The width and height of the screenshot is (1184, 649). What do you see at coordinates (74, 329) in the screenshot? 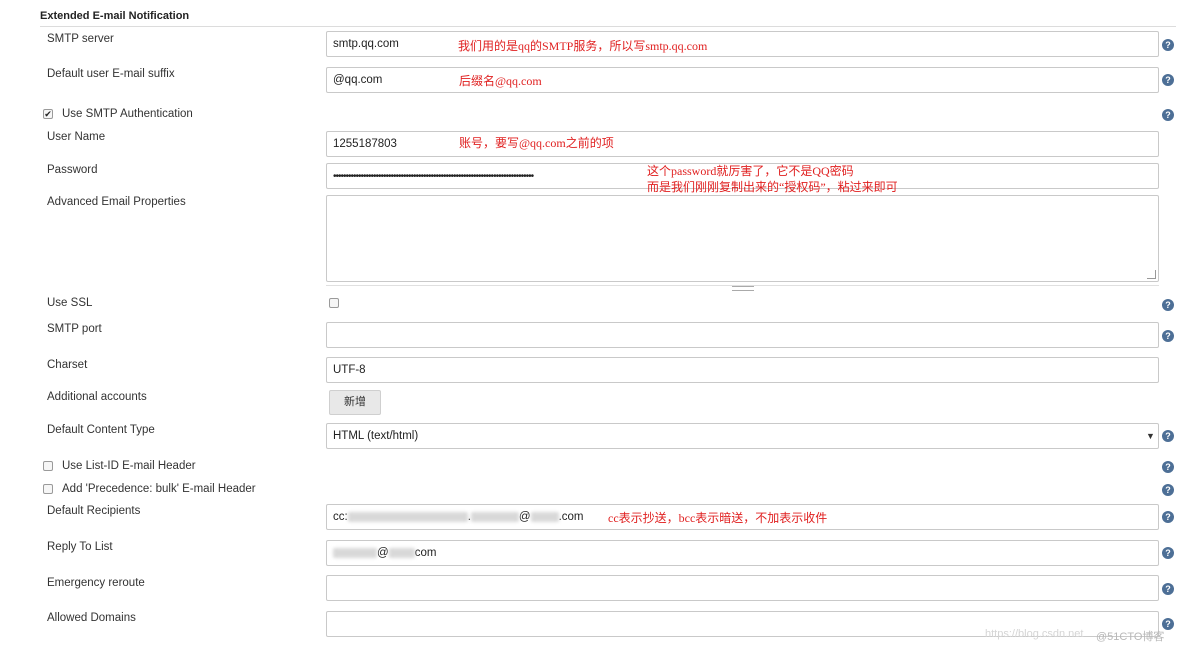
I see `smtp-port-label: SMTP port` at bounding box center [74, 329].